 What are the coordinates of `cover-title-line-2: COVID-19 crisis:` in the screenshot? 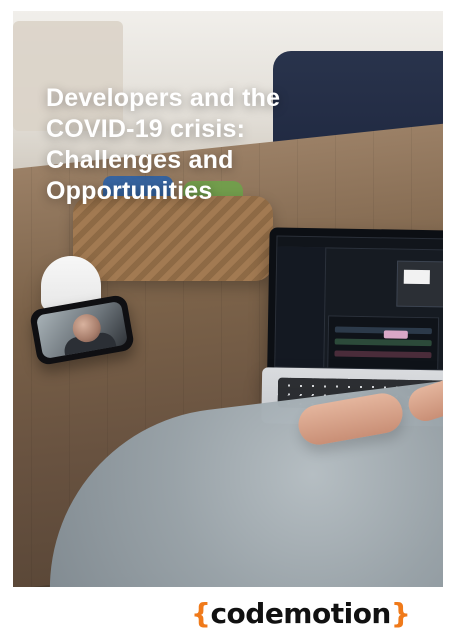 It's located at (146, 129).